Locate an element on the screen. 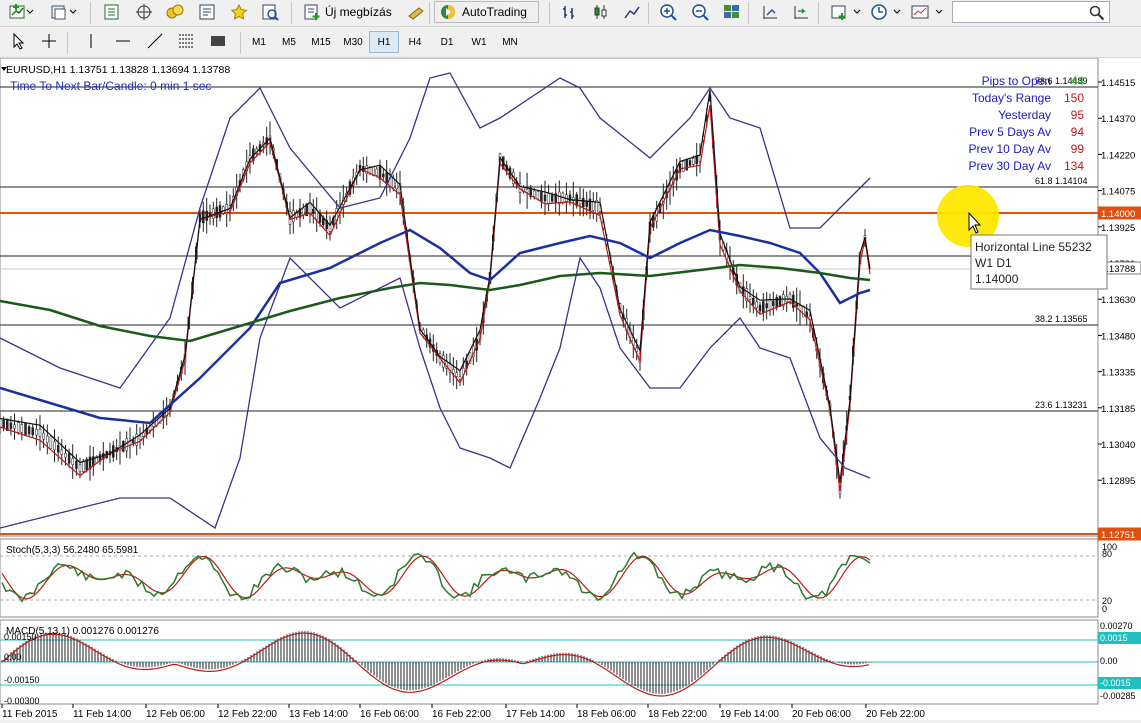 Image resolution: width=1141 pixels, height=723 pixels. candlestick-button is located at coordinates (601, 12).